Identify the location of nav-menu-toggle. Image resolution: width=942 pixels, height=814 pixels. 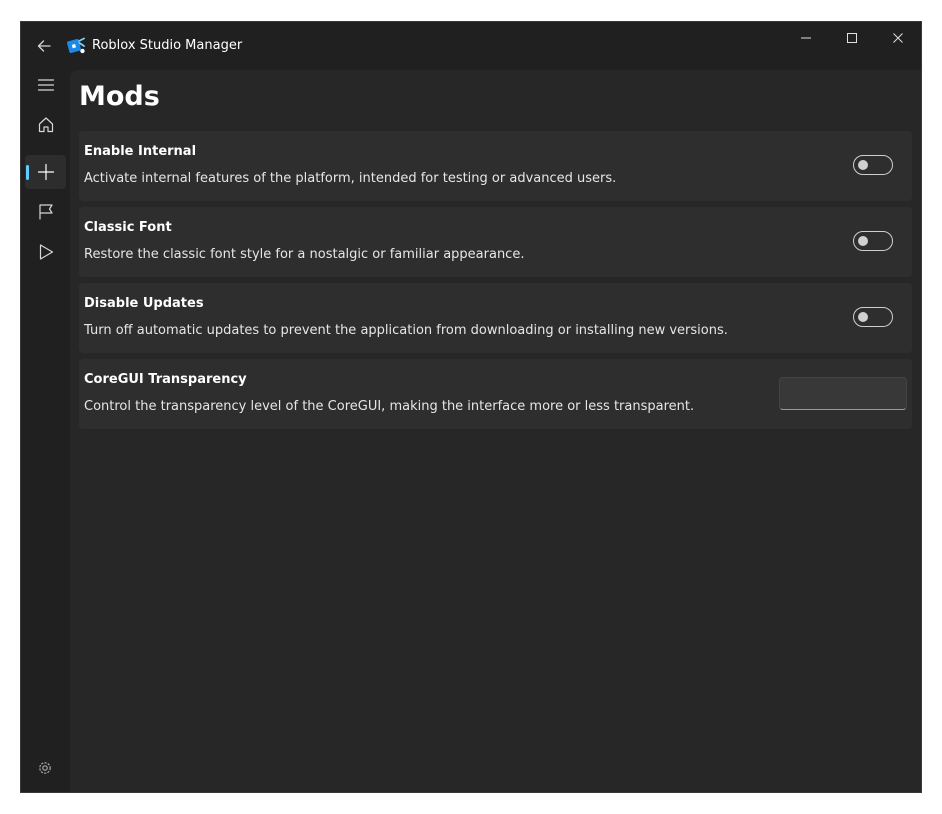
(45, 85).